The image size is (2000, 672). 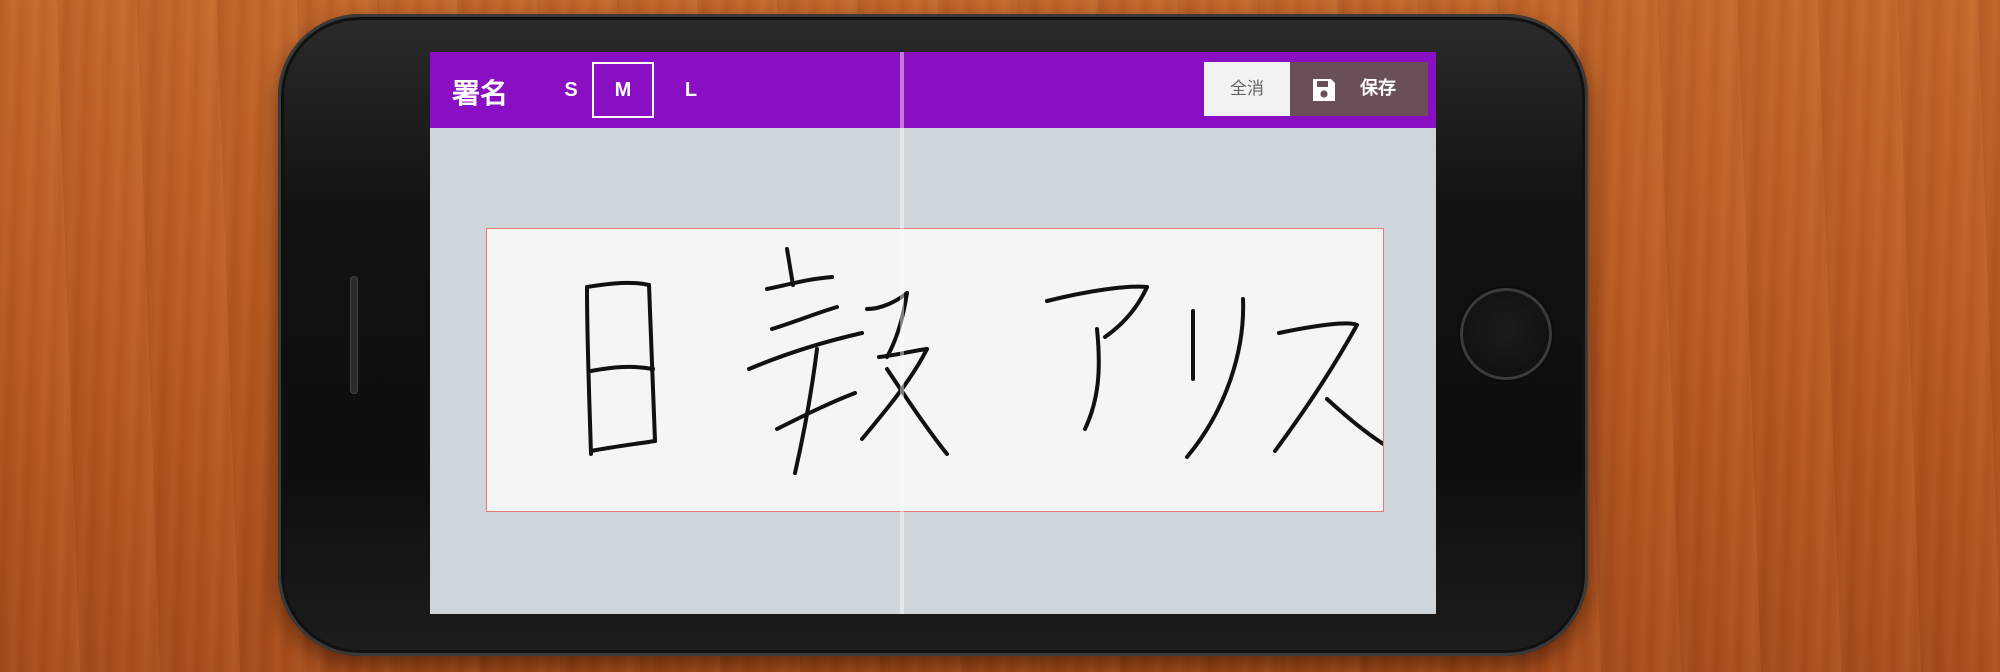 I want to click on page-title: 署名, so click(x=480, y=93).